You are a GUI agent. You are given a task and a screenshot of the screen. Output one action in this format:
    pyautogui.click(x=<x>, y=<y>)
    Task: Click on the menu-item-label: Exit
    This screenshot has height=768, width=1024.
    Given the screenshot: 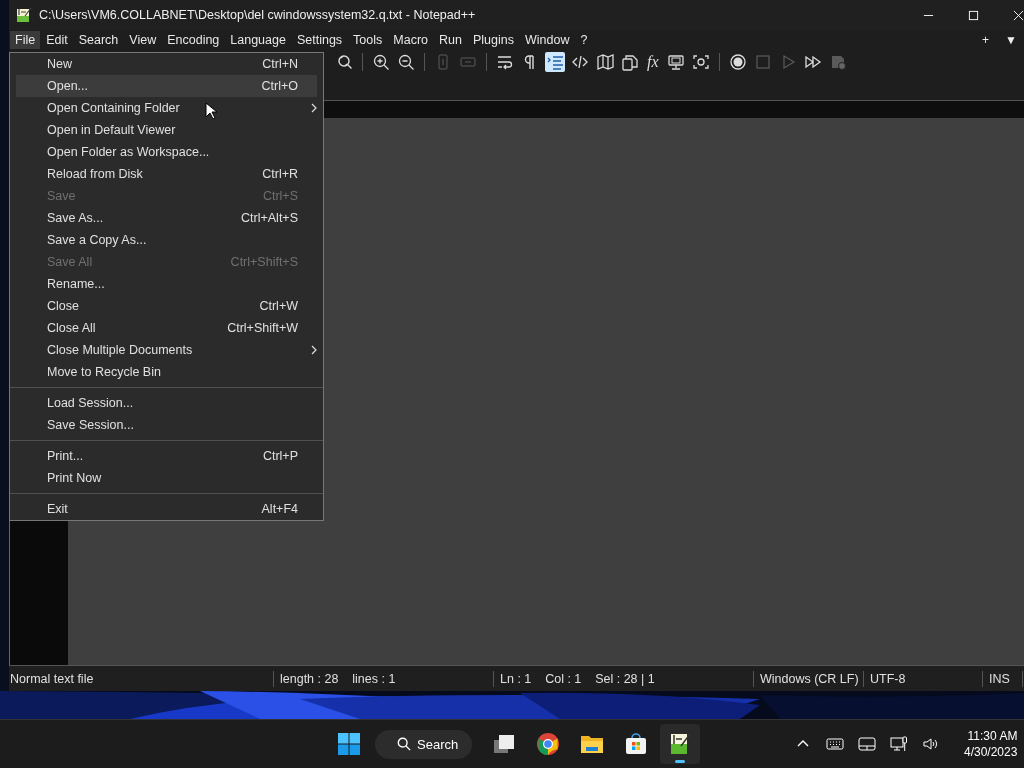 What is the action you would take?
    pyautogui.click(x=57, y=509)
    